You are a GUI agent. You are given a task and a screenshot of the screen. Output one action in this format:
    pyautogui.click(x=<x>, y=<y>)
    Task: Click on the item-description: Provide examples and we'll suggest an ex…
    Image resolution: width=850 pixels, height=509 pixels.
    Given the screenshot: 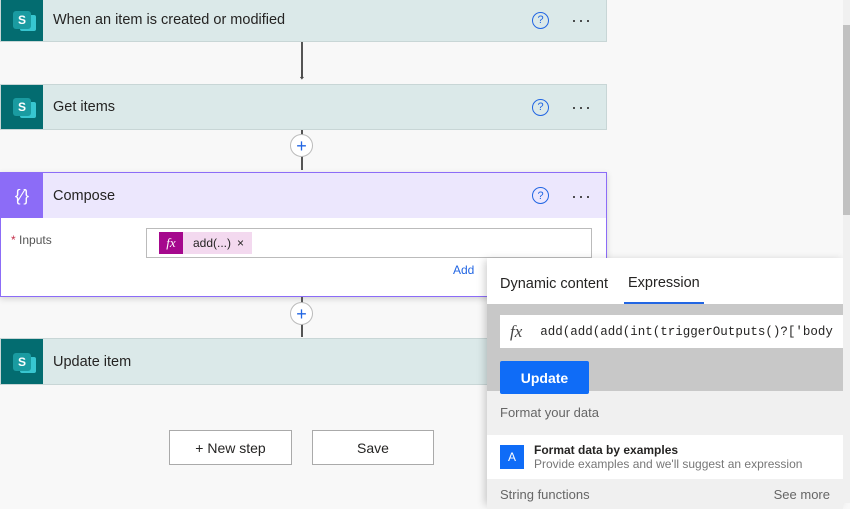 What is the action you would take?
    pyautogui.click(x=668, y=464)
    